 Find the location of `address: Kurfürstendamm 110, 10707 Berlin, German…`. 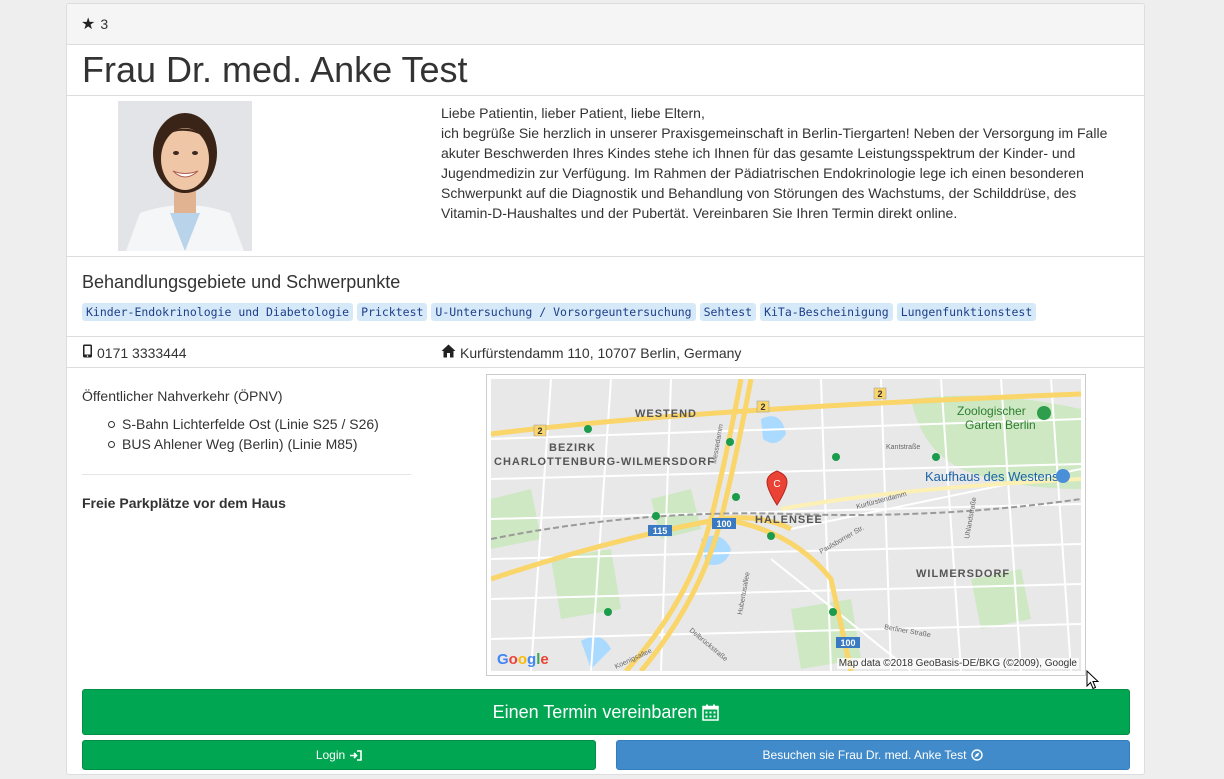

address: Kurfürstendamm 110, 10707 Berlin, German… is located at coordinates (591, 352).